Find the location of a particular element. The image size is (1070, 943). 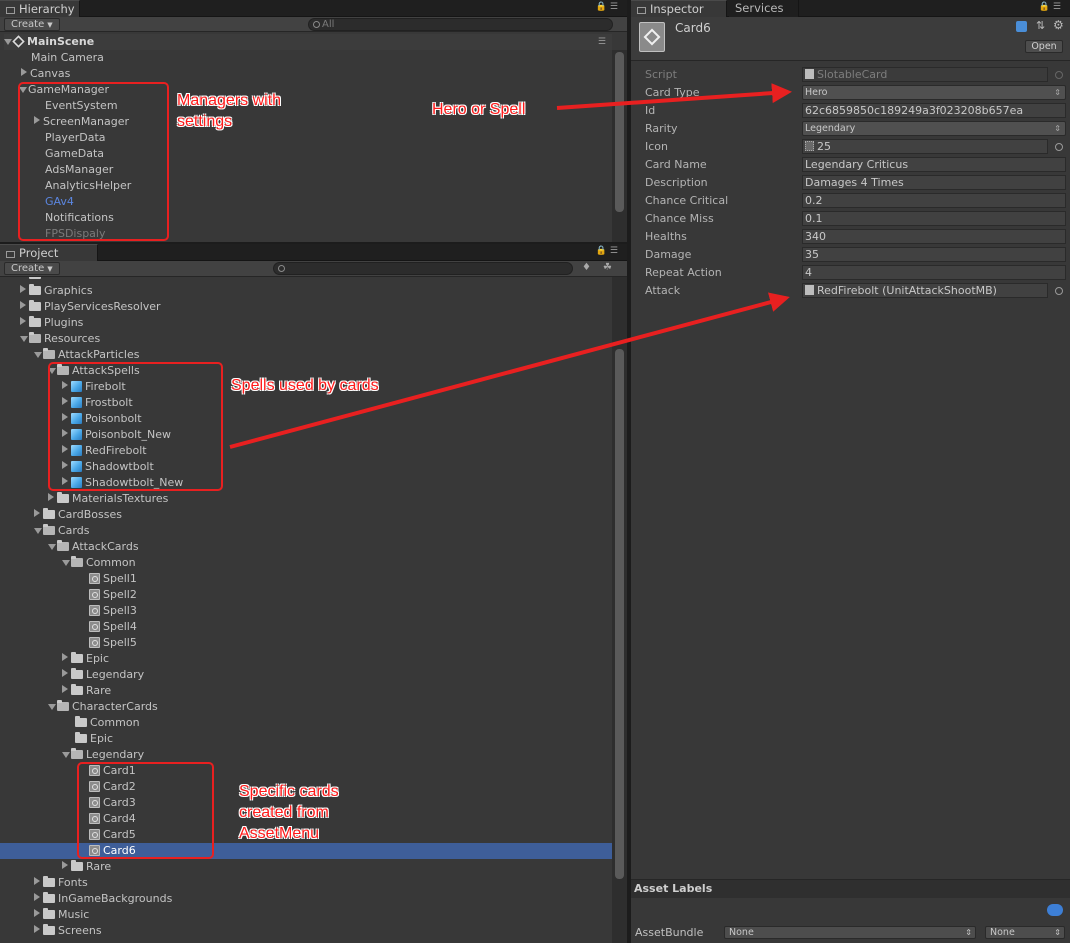

folder-row: Graphics is located at coordinates (56, 291).